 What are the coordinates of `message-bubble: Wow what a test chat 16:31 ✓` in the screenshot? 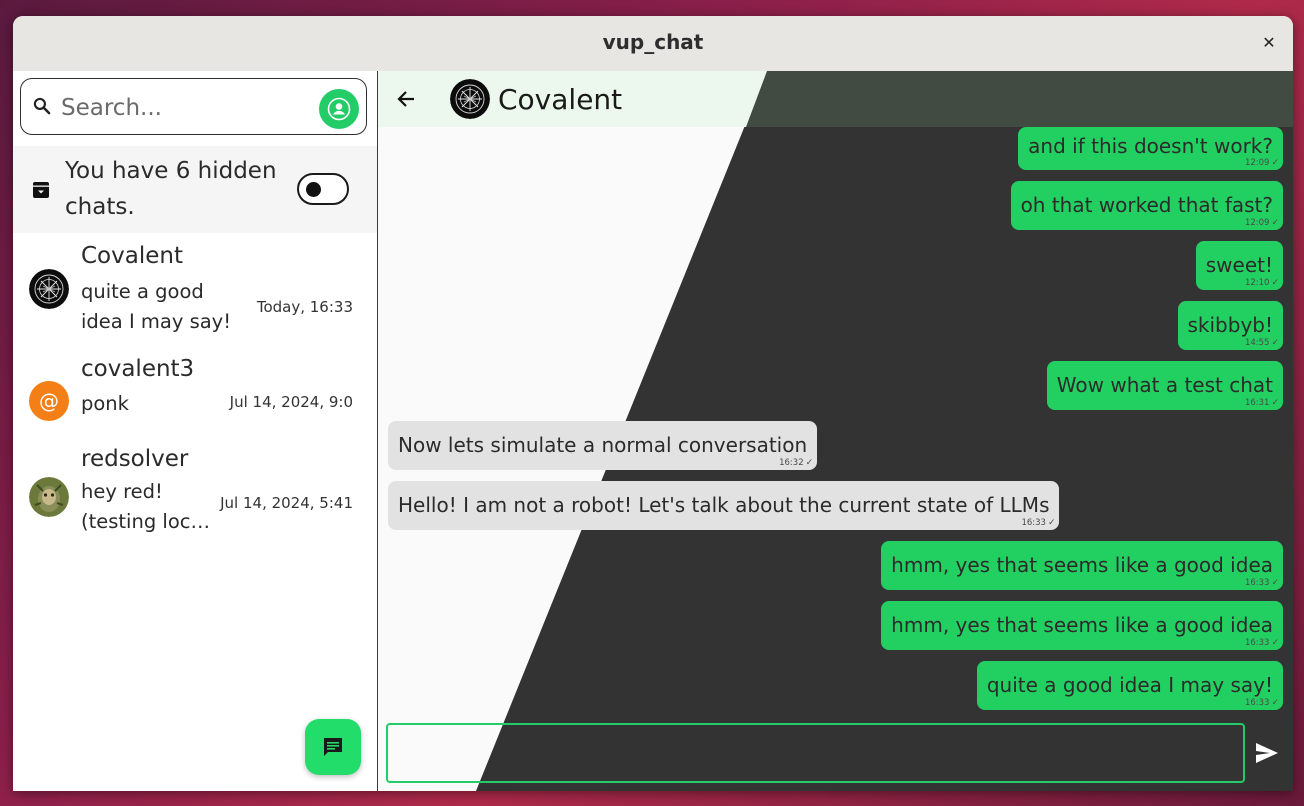 It's located at (1164, 385).